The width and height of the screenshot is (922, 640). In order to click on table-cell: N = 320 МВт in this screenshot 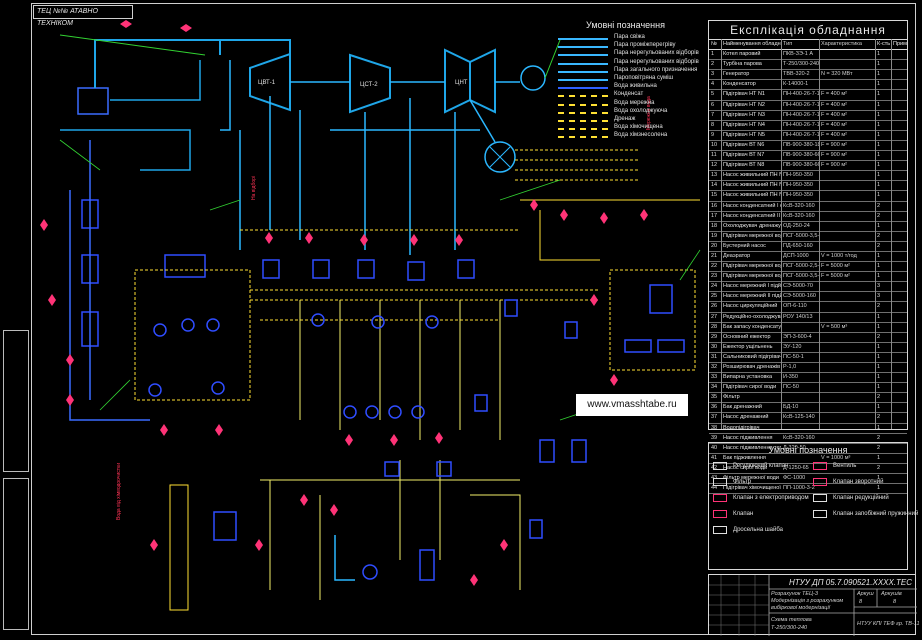, I will do `click(837, 74)`.